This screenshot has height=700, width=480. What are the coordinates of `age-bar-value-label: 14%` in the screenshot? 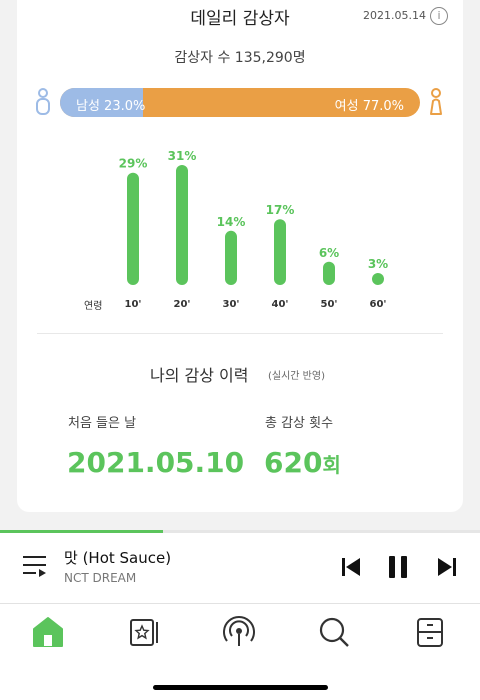 It's located at (231, 222).